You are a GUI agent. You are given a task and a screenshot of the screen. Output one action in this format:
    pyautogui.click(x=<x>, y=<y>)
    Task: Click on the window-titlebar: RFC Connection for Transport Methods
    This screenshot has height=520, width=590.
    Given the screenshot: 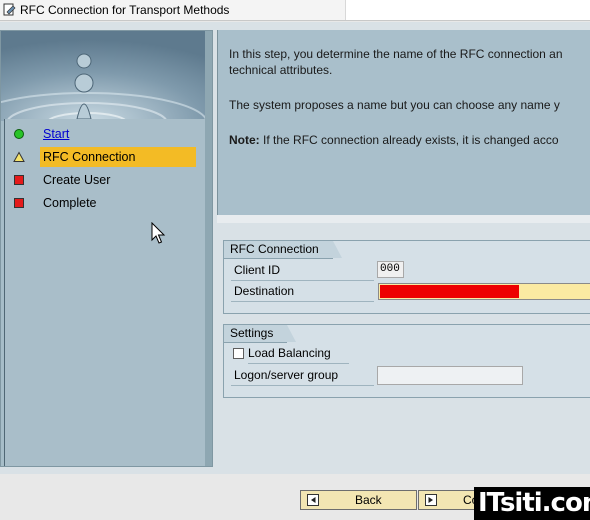 What is the action you would take?
    pyautogui.click(x=295, y=10)
    